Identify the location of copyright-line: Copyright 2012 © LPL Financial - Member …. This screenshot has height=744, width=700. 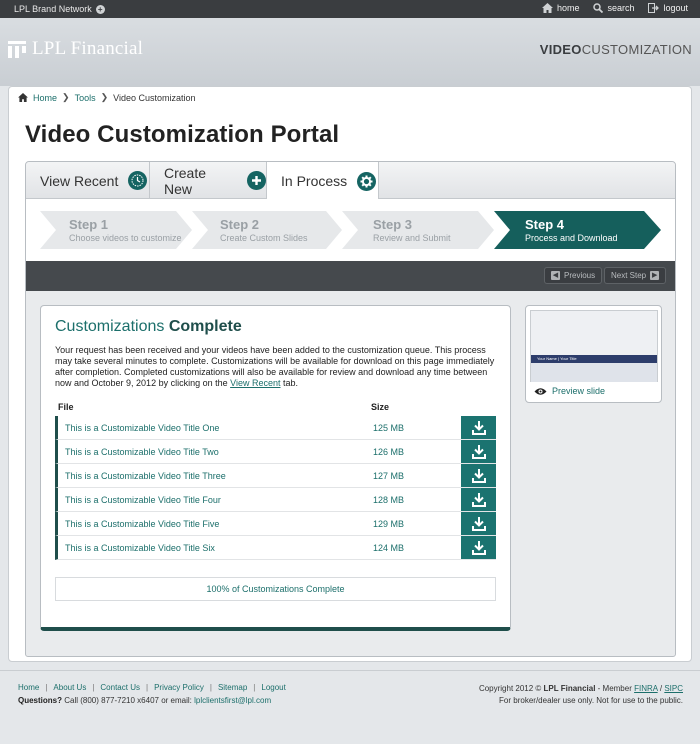
(581, 689).